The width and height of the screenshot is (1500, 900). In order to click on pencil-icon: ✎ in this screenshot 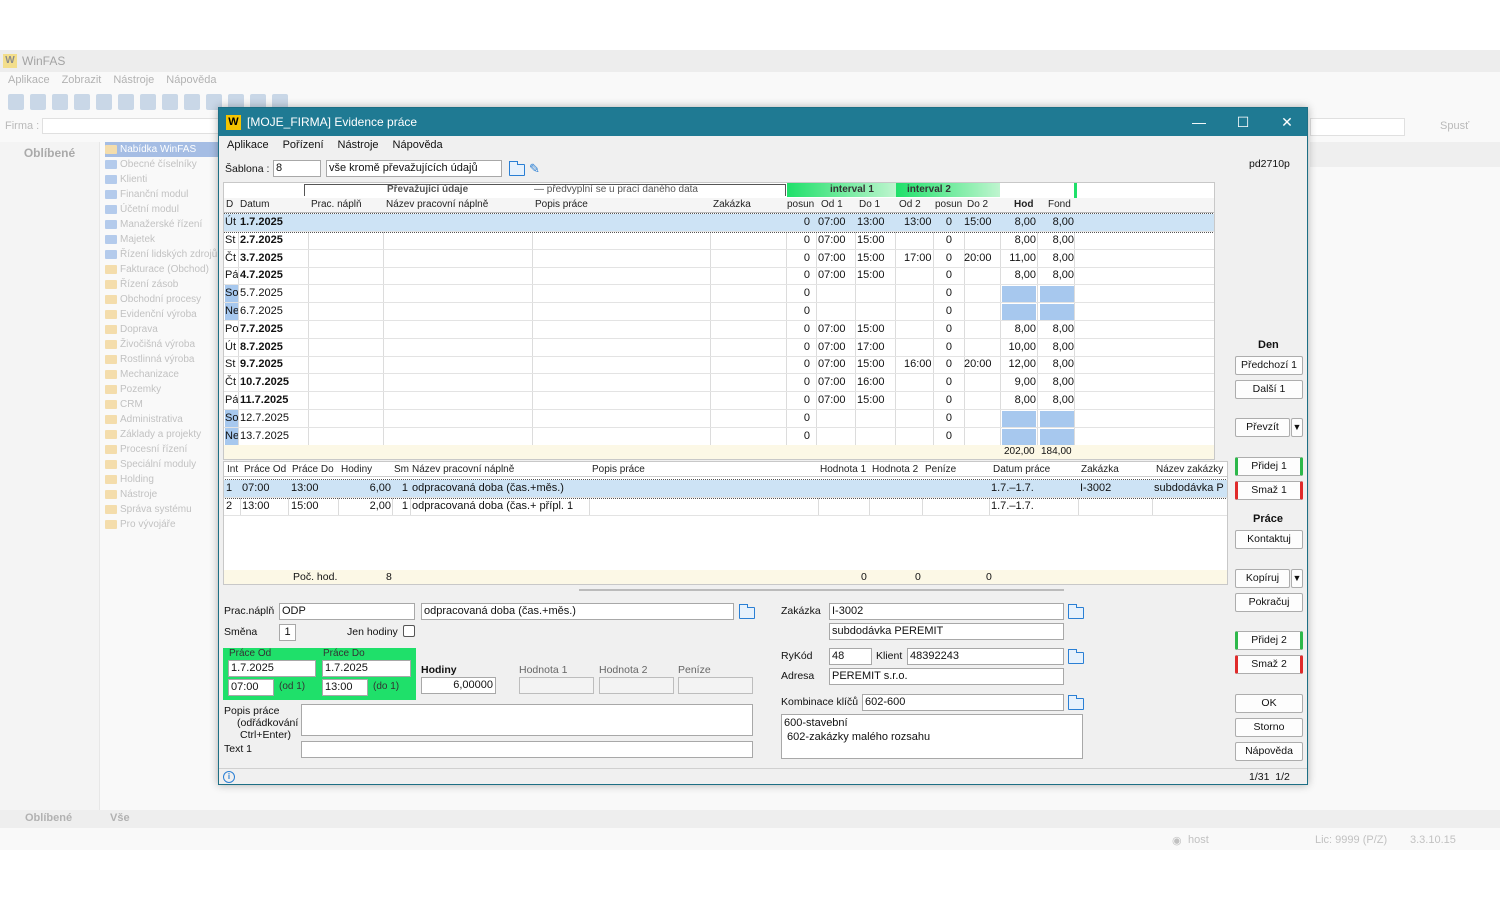, I will do `click(534, 169)`.